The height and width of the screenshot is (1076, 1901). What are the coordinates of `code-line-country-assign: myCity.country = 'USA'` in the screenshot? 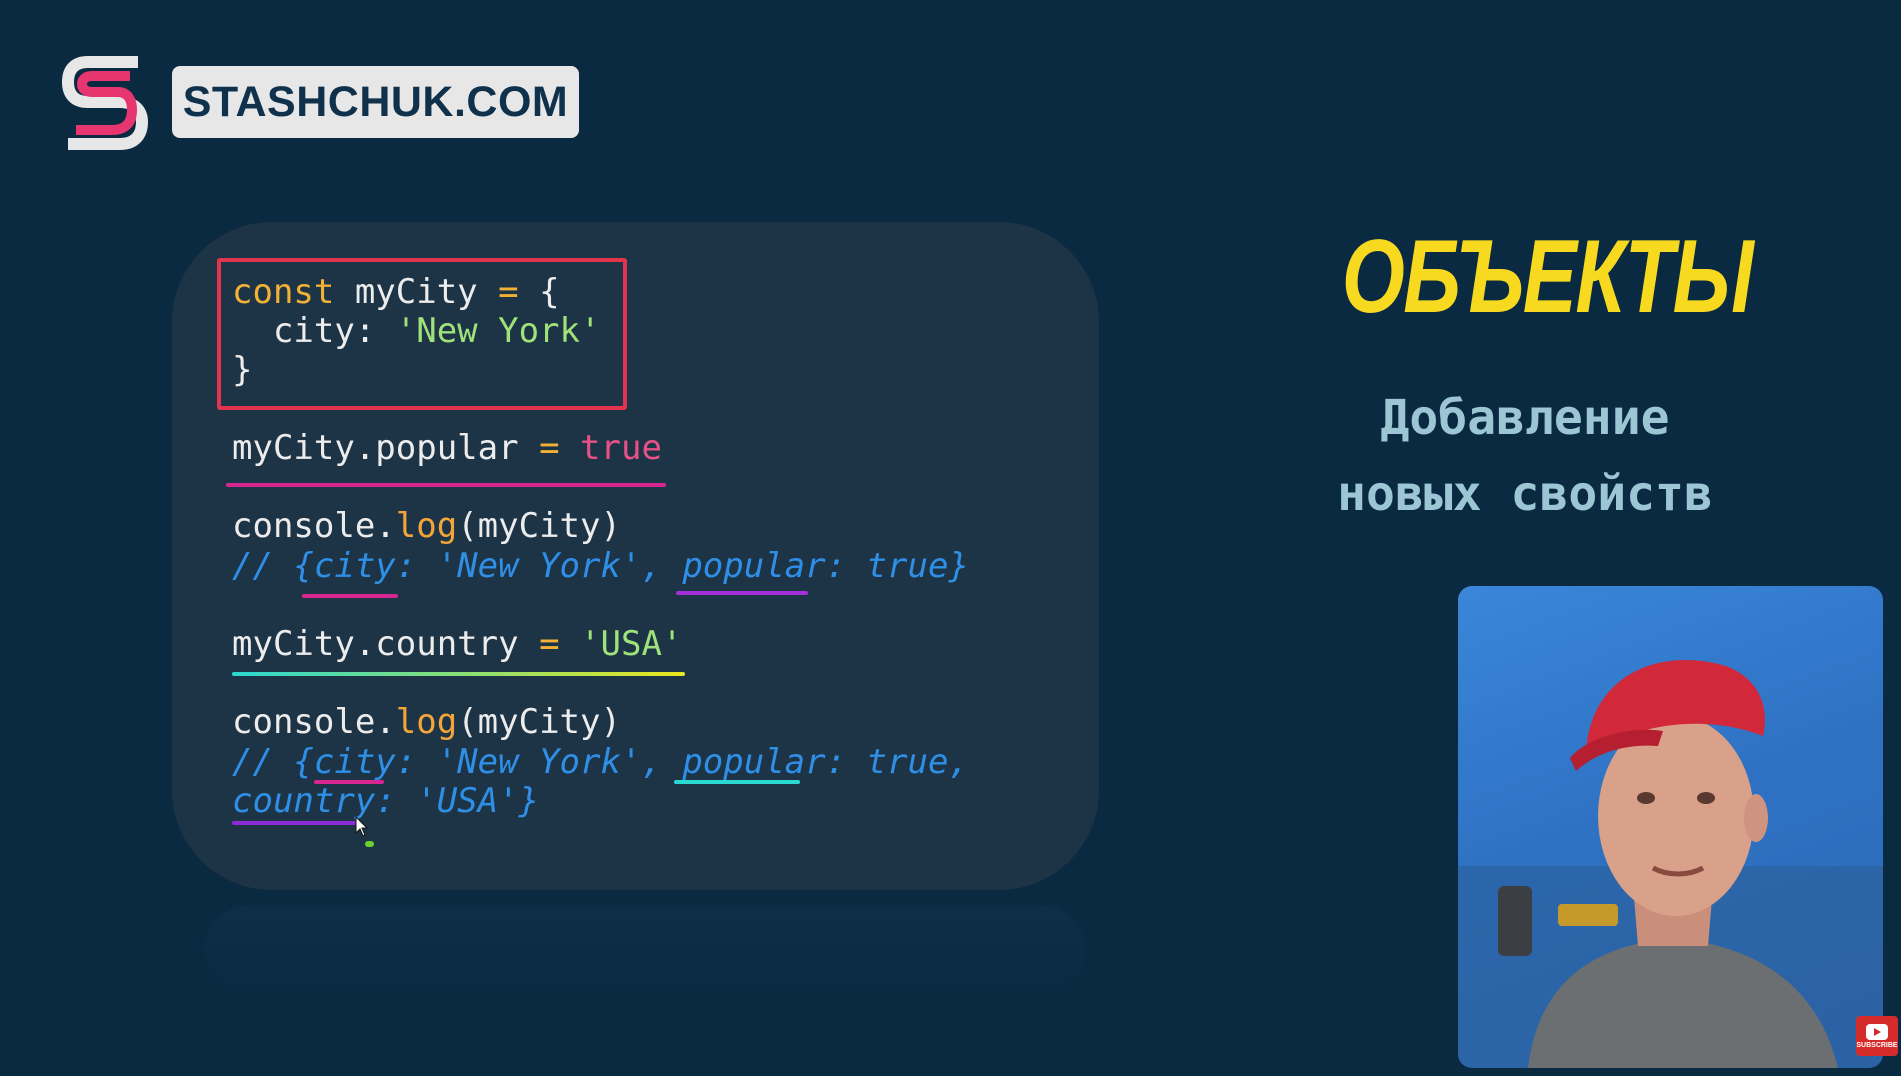 It's located at (457, 644).